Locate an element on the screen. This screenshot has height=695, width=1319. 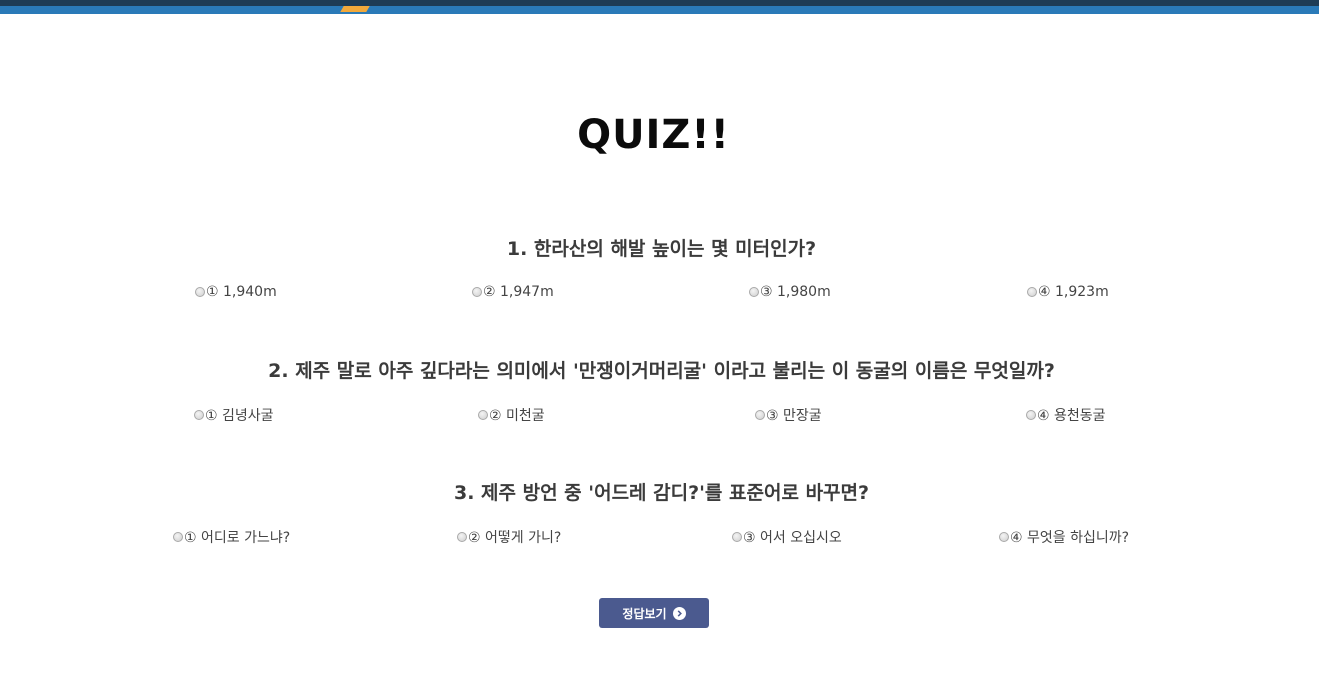
option-label: ① 김녕사굴 is located at coordinates (239, 416).